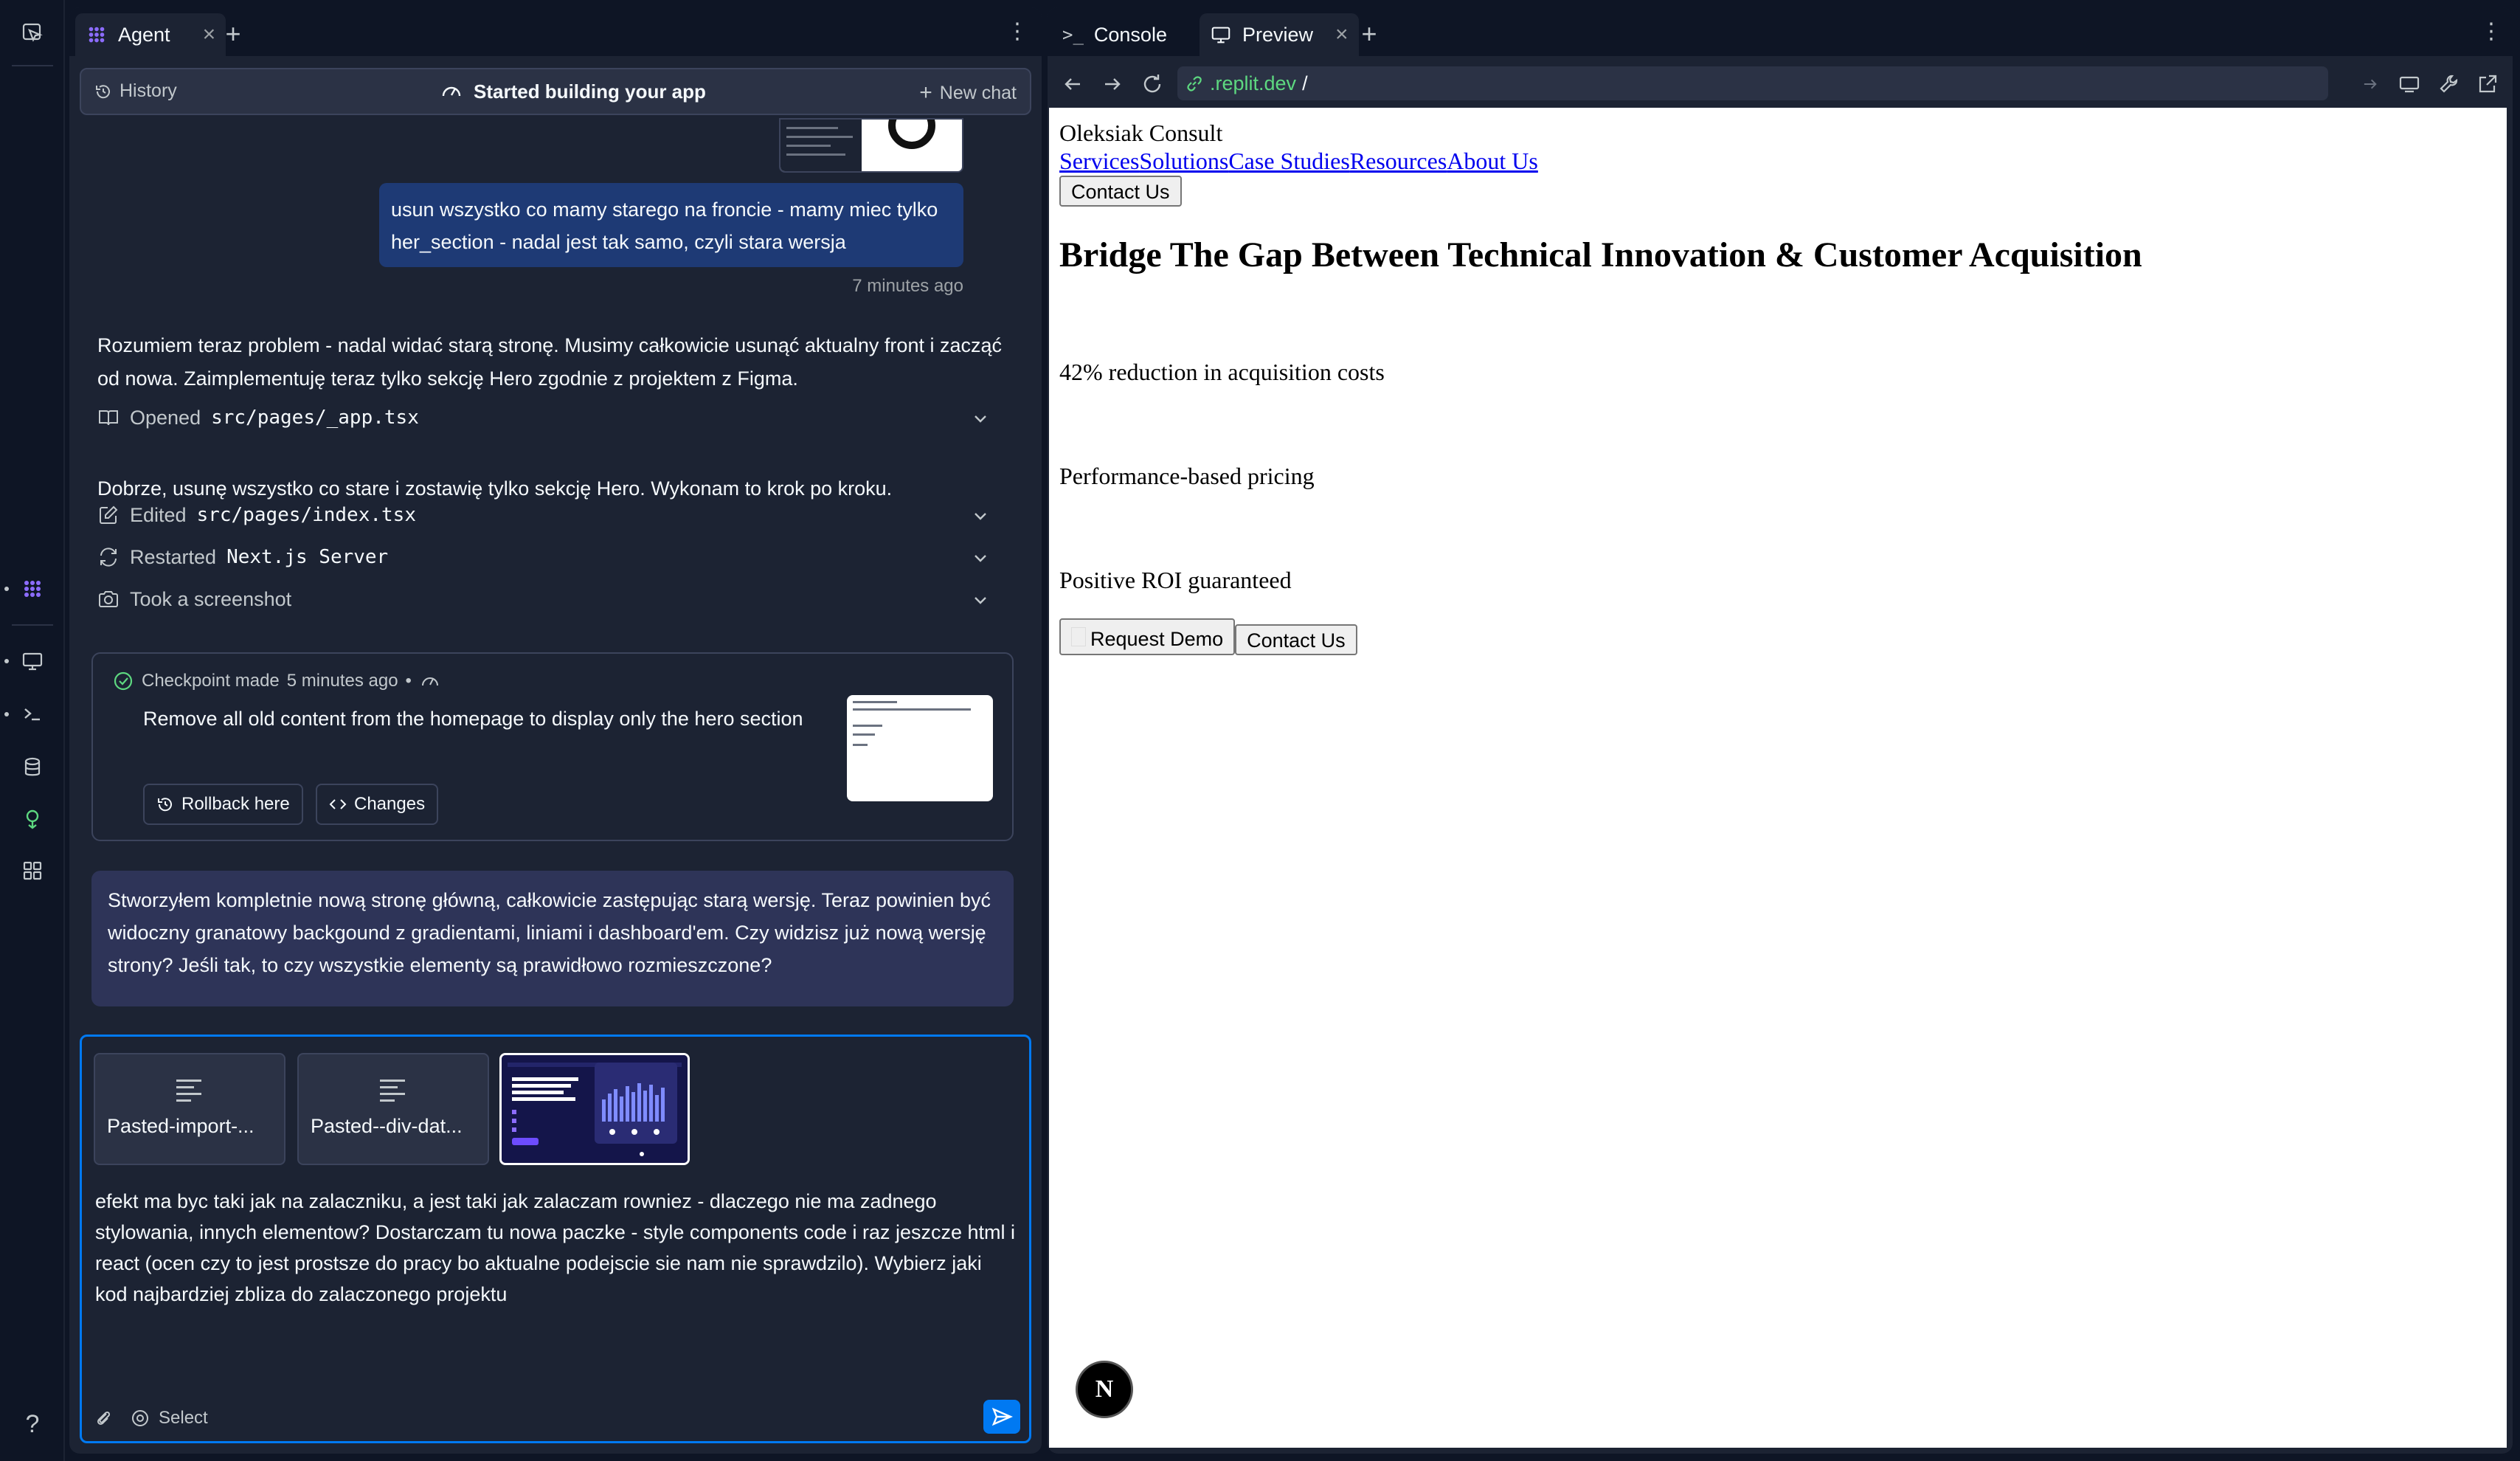 The image size is (2520, 1461). Describe the element at coordinates (1113, 84) in the screenshot. I see `forward-icon` at that location.